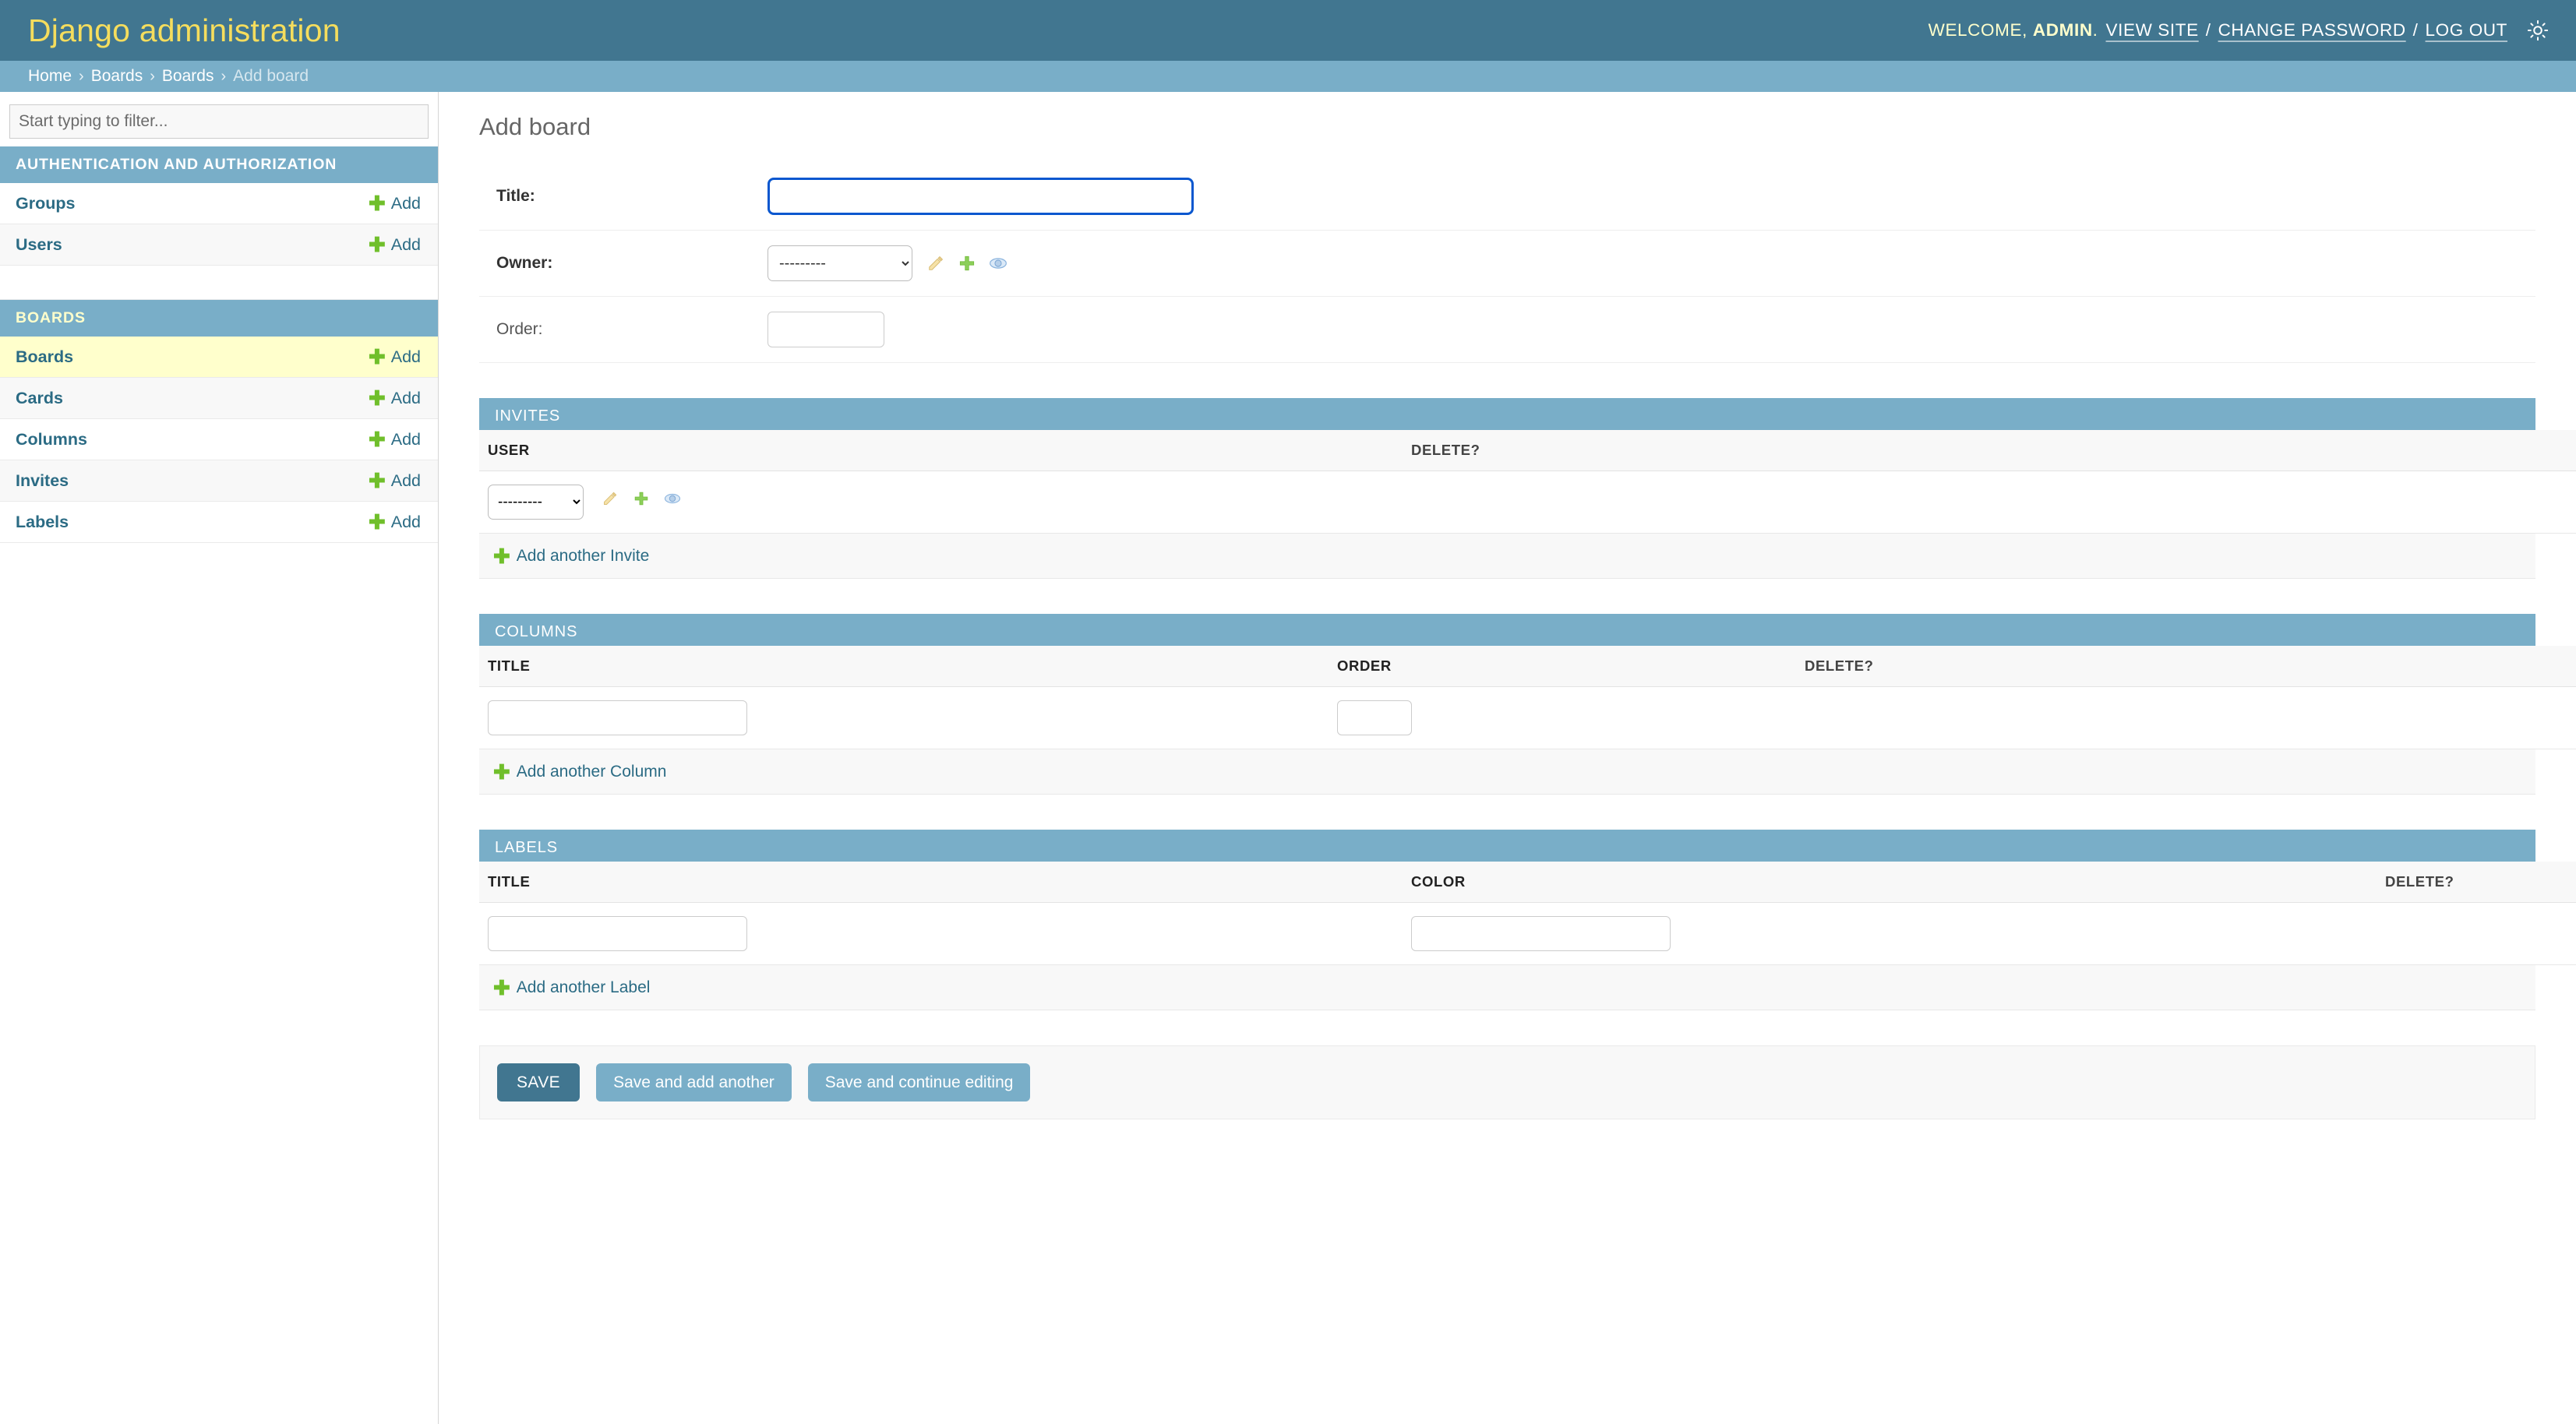  I want to click on sidebar-add-labels: ✚ Add, so click(395, 522).